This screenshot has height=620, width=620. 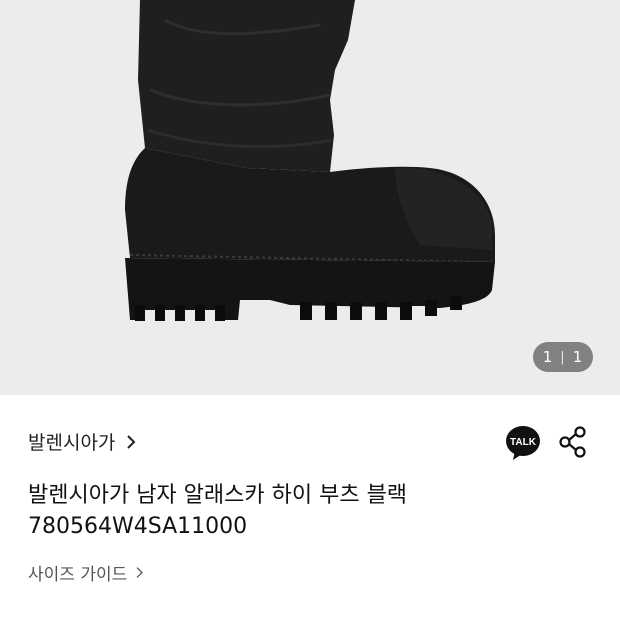 I want to click on share-icon, so click(x=573, y=442).